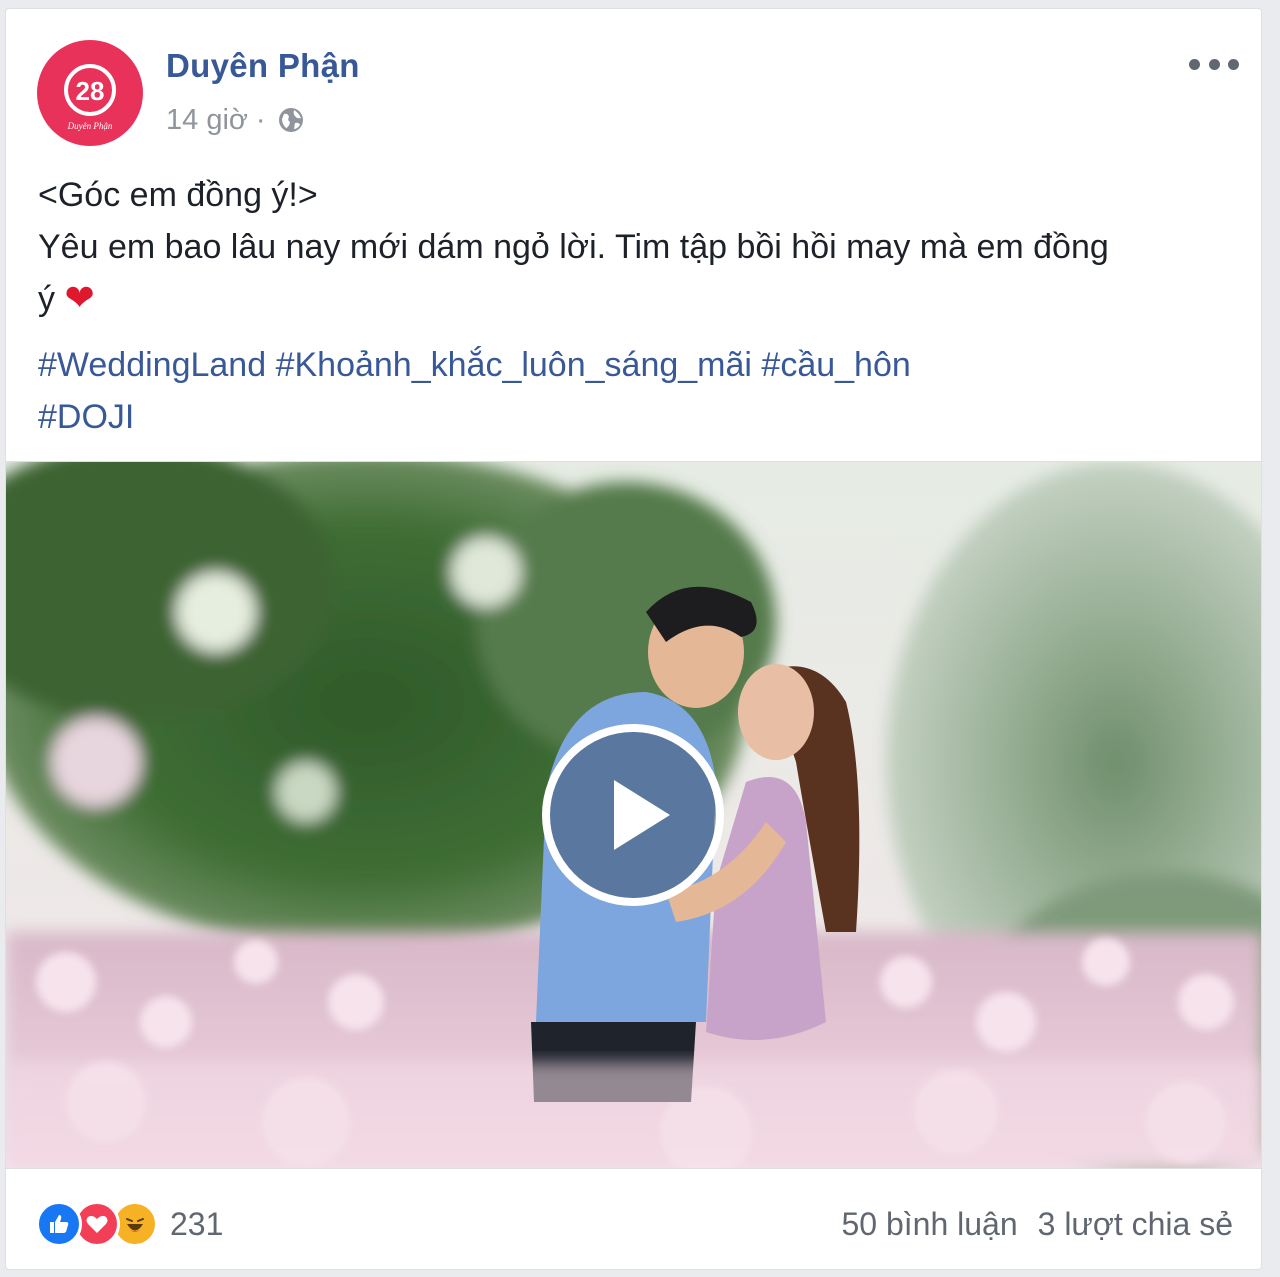  Describe the element at coordinates (514, 365) in the screenshot. I see `hashtag-khoanh-khac: #Khoảnh_khắc_luôn_sáng_mãi` at that location.